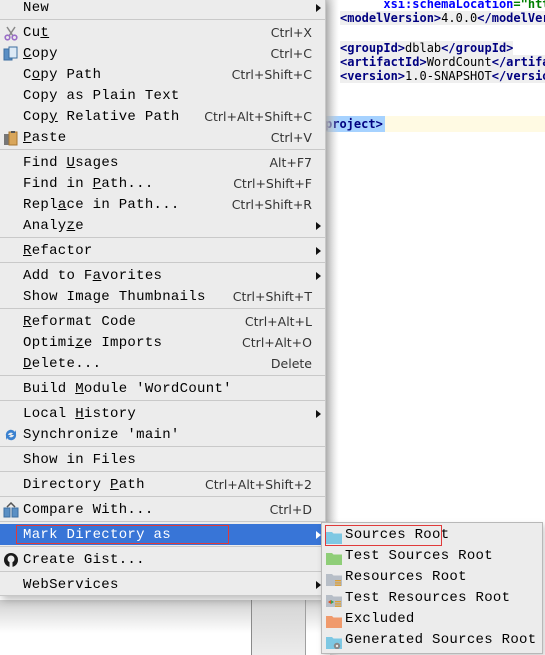 The width and height of the screenshot is (545, 655). I want to click on menu-item-synchronize-main: Synchronize 'main', so click(162, 434).